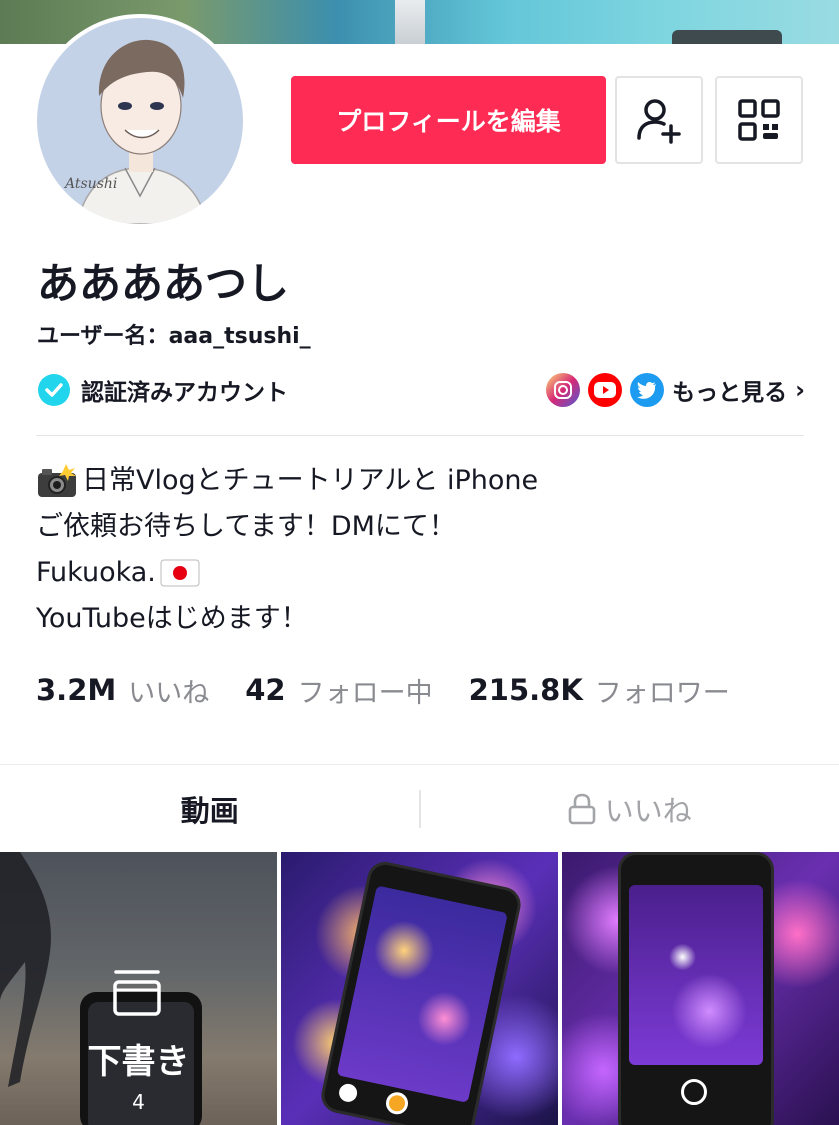  What do you see at coordinates (265, 690) in the screenshot?
I see `following-count: 42` at bounding box center [265, 690].